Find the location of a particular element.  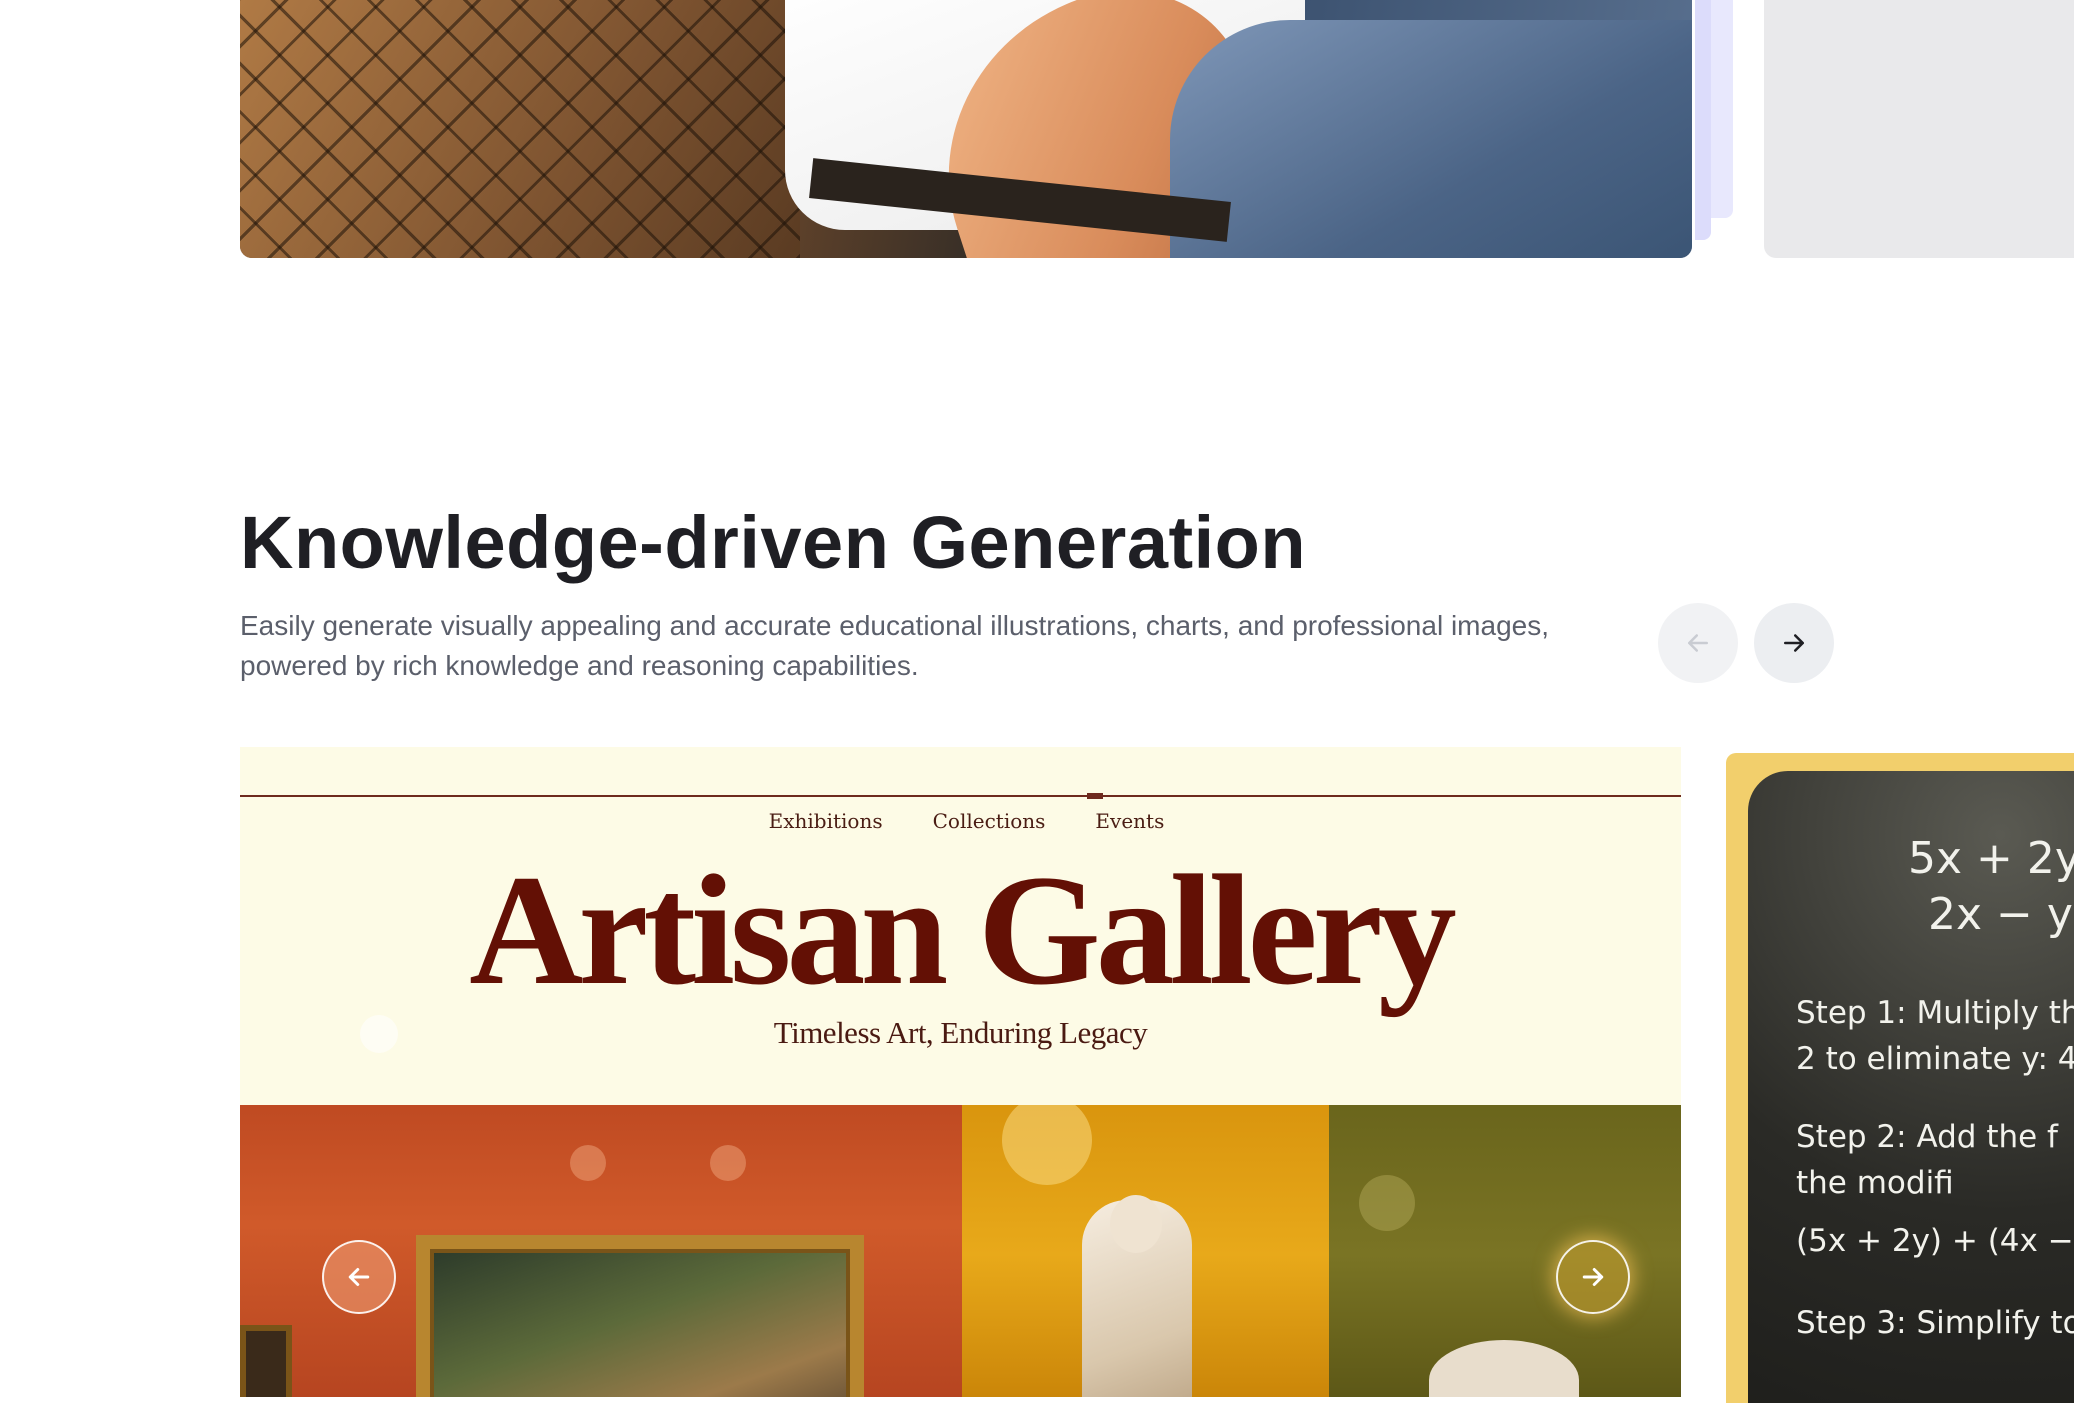

step-1-line-2: 2 to eliminate y: 4 is located at coordinates (1935, 1059).